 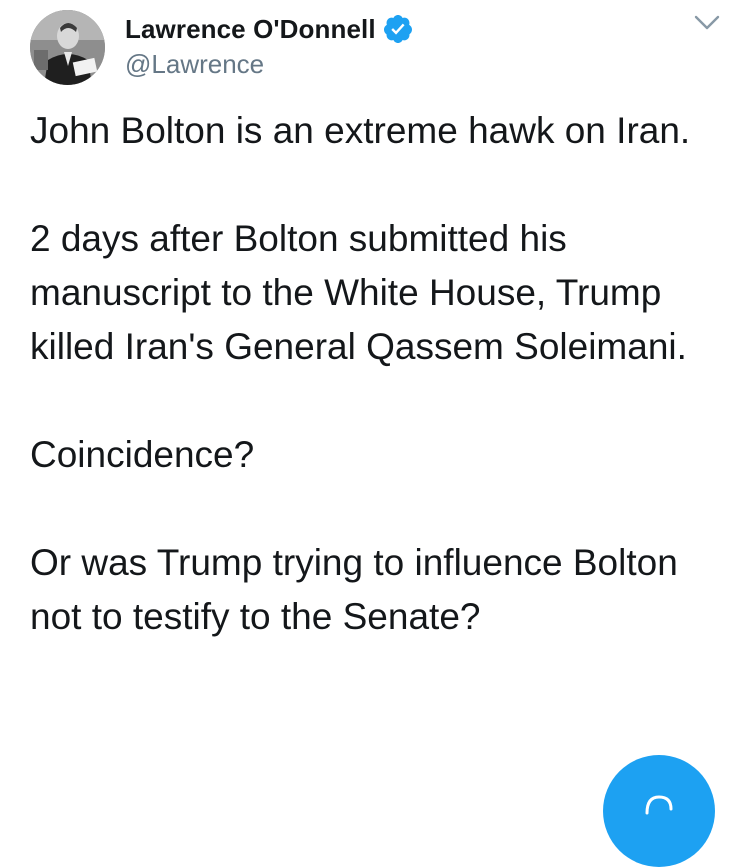 What do you see at coordinates (250, 29) in the screenshot?
I see `author-name: Lawrence O'Donnell` at bounding box center [250, 29].